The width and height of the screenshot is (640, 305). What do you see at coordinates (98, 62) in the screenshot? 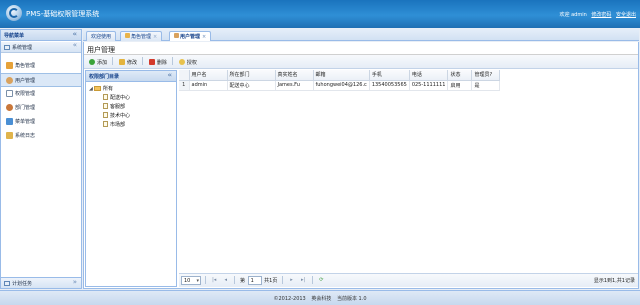
I see `add-button: 添加` at bounding box center [98, 62].